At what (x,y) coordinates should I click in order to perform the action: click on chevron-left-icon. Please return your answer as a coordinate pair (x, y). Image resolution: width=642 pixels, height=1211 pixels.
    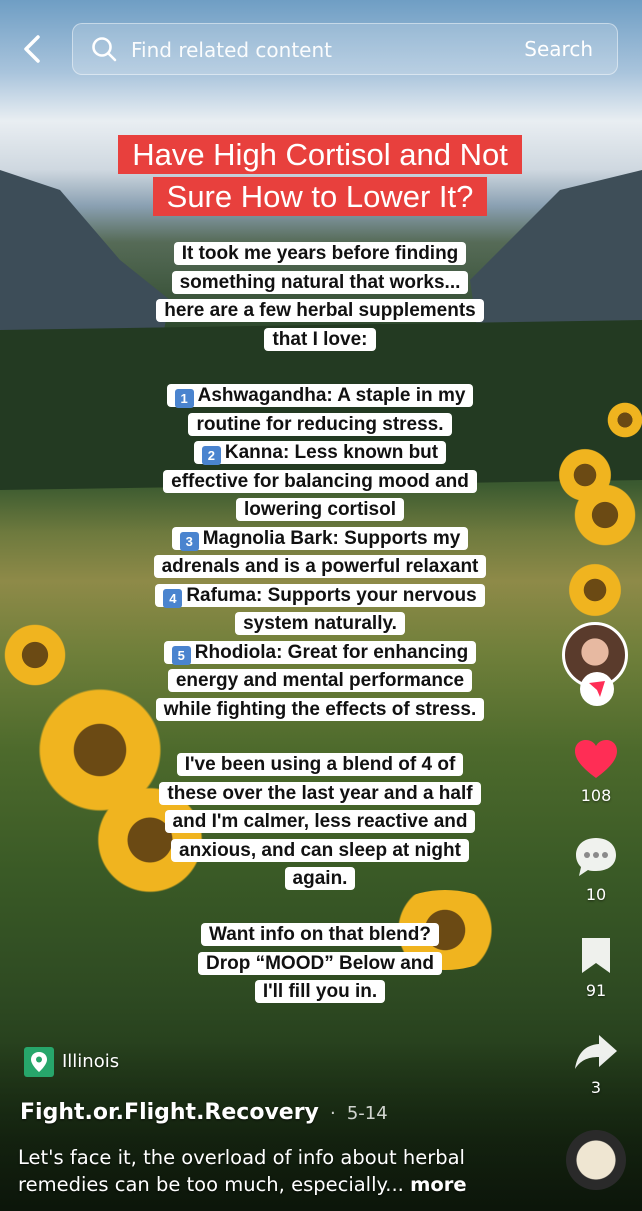
    Looking at the image, I should click on (32, 49).